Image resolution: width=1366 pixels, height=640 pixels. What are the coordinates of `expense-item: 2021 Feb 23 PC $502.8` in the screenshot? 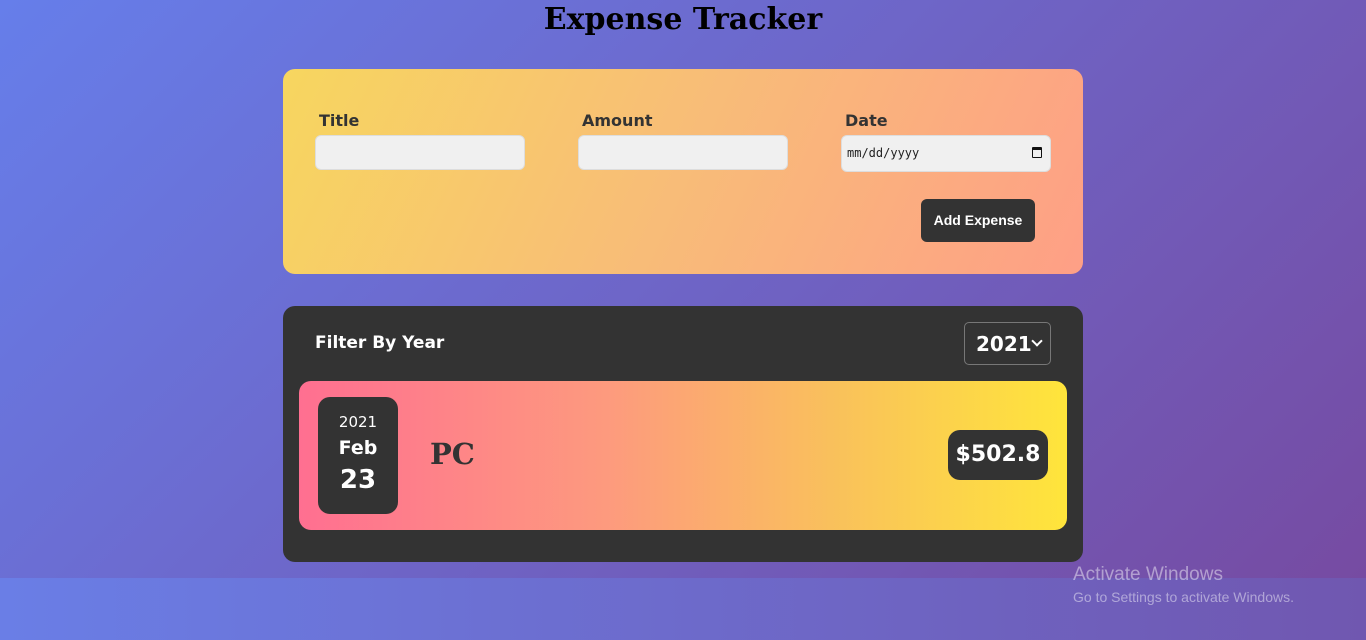 It's located at (683, 455).